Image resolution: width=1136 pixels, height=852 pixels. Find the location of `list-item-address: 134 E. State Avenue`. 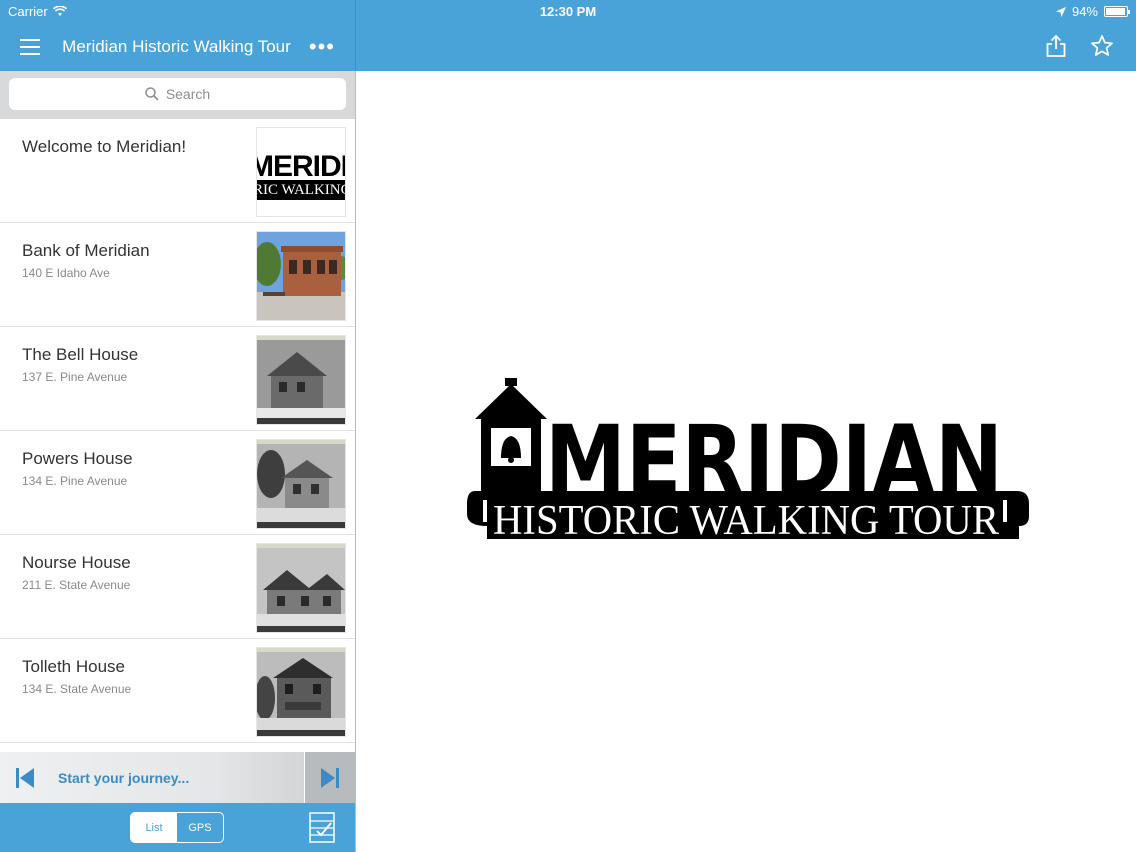

list-item-address: 134 E. State Avenue is located at coordinates (77, 689).